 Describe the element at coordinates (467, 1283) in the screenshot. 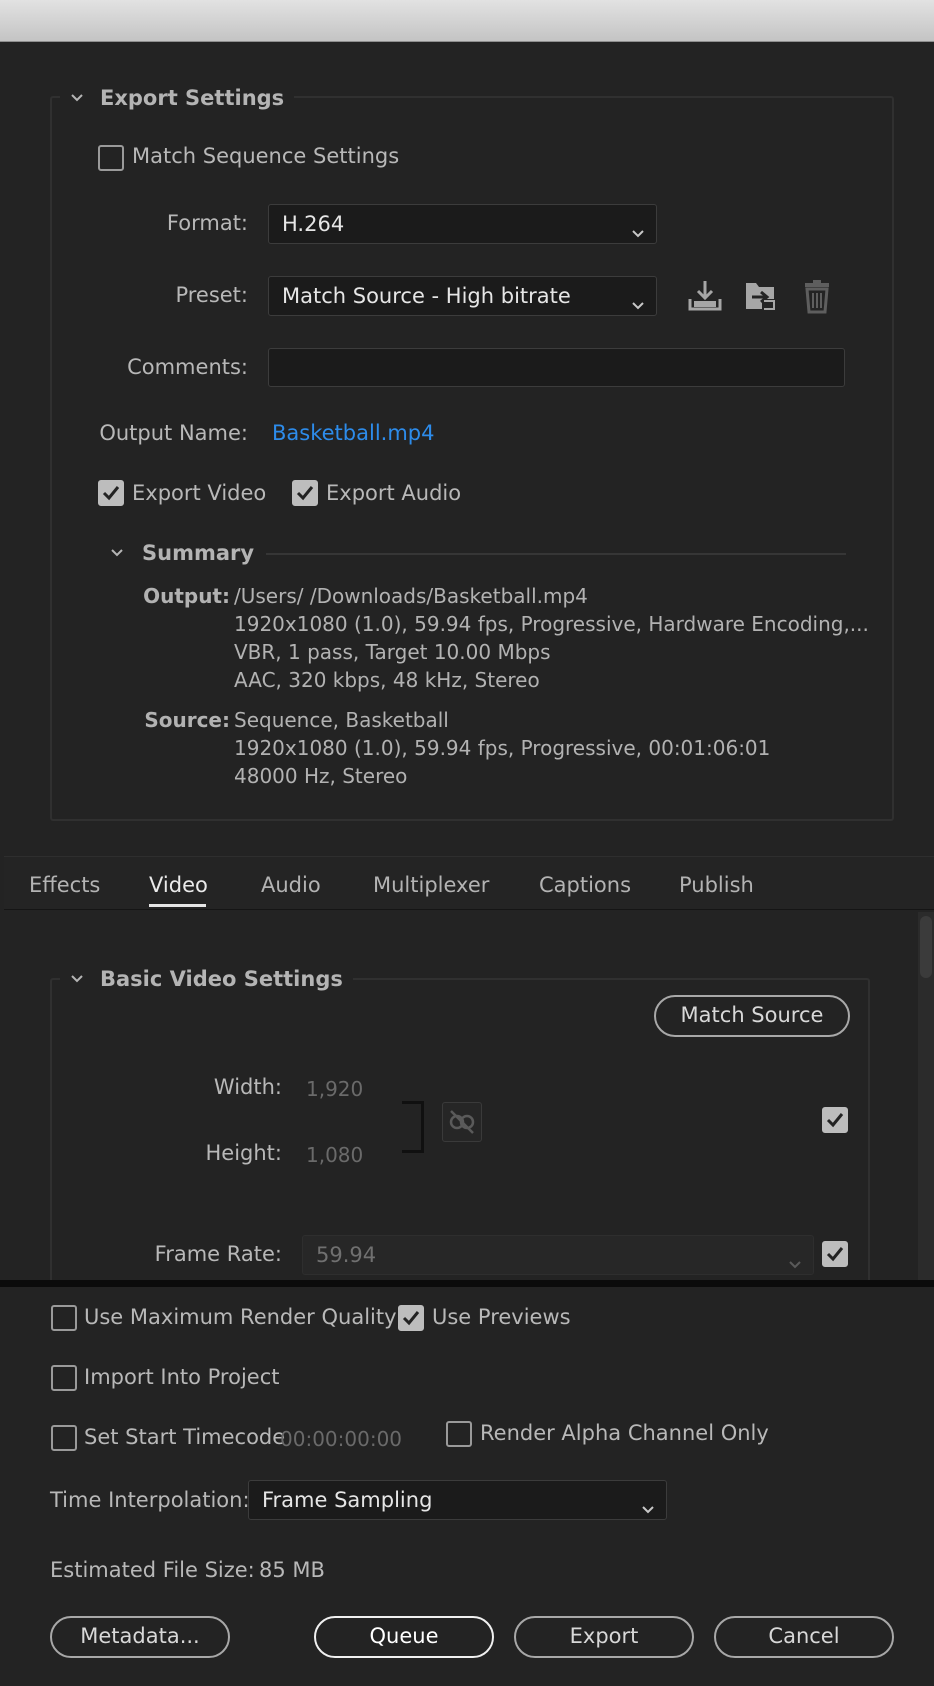

I see `section-divider` at that location.